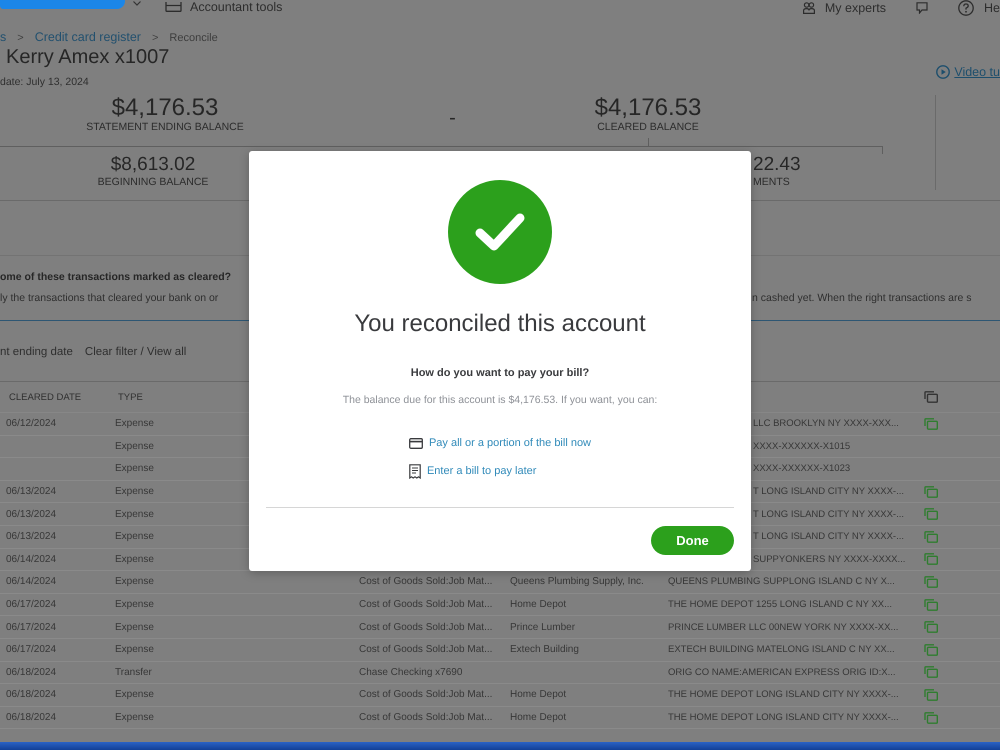 This screenshot has width=1000, height=750. What do you see at coordinates (116, 277) in the screenshot?
I see `notice-heading: ome of these transactions marked as cleared?` at bounding box center [116, 277].